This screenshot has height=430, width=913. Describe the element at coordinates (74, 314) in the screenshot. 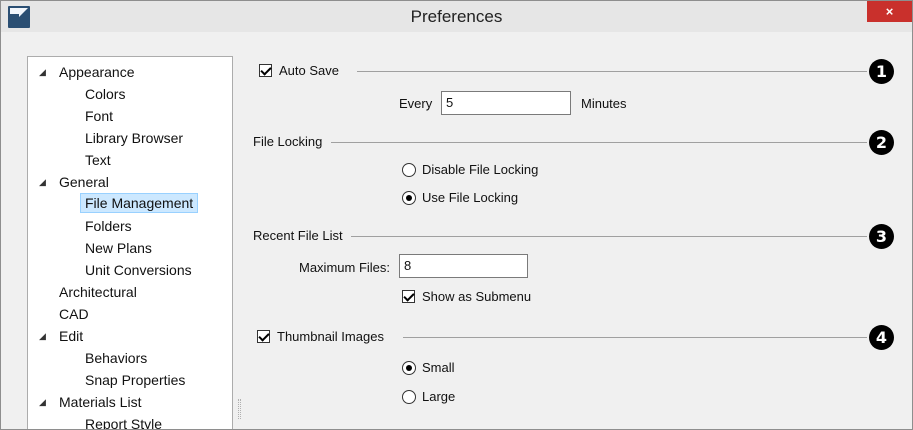

I see `tree-item-cad: CAD` at that location.